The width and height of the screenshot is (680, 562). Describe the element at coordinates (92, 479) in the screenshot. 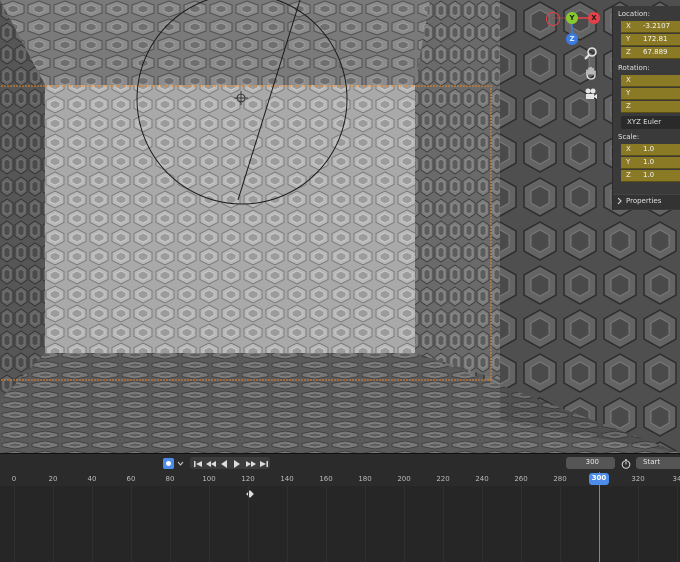

I see `frame-tick-label: 40` at that location.